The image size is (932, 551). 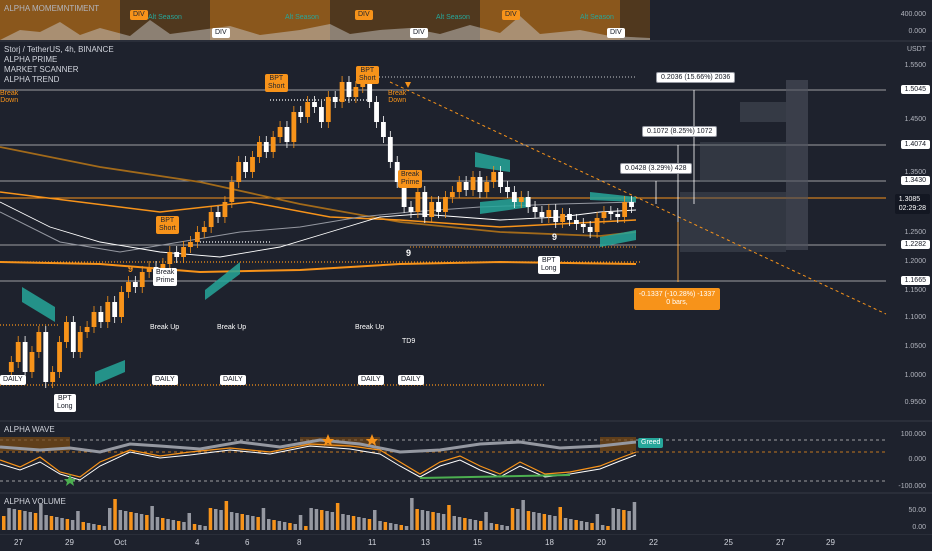 What do you see at coordinates (549, 542) in the screenshot?
I see `time-tick: 18` at bounding box center [549, 542].